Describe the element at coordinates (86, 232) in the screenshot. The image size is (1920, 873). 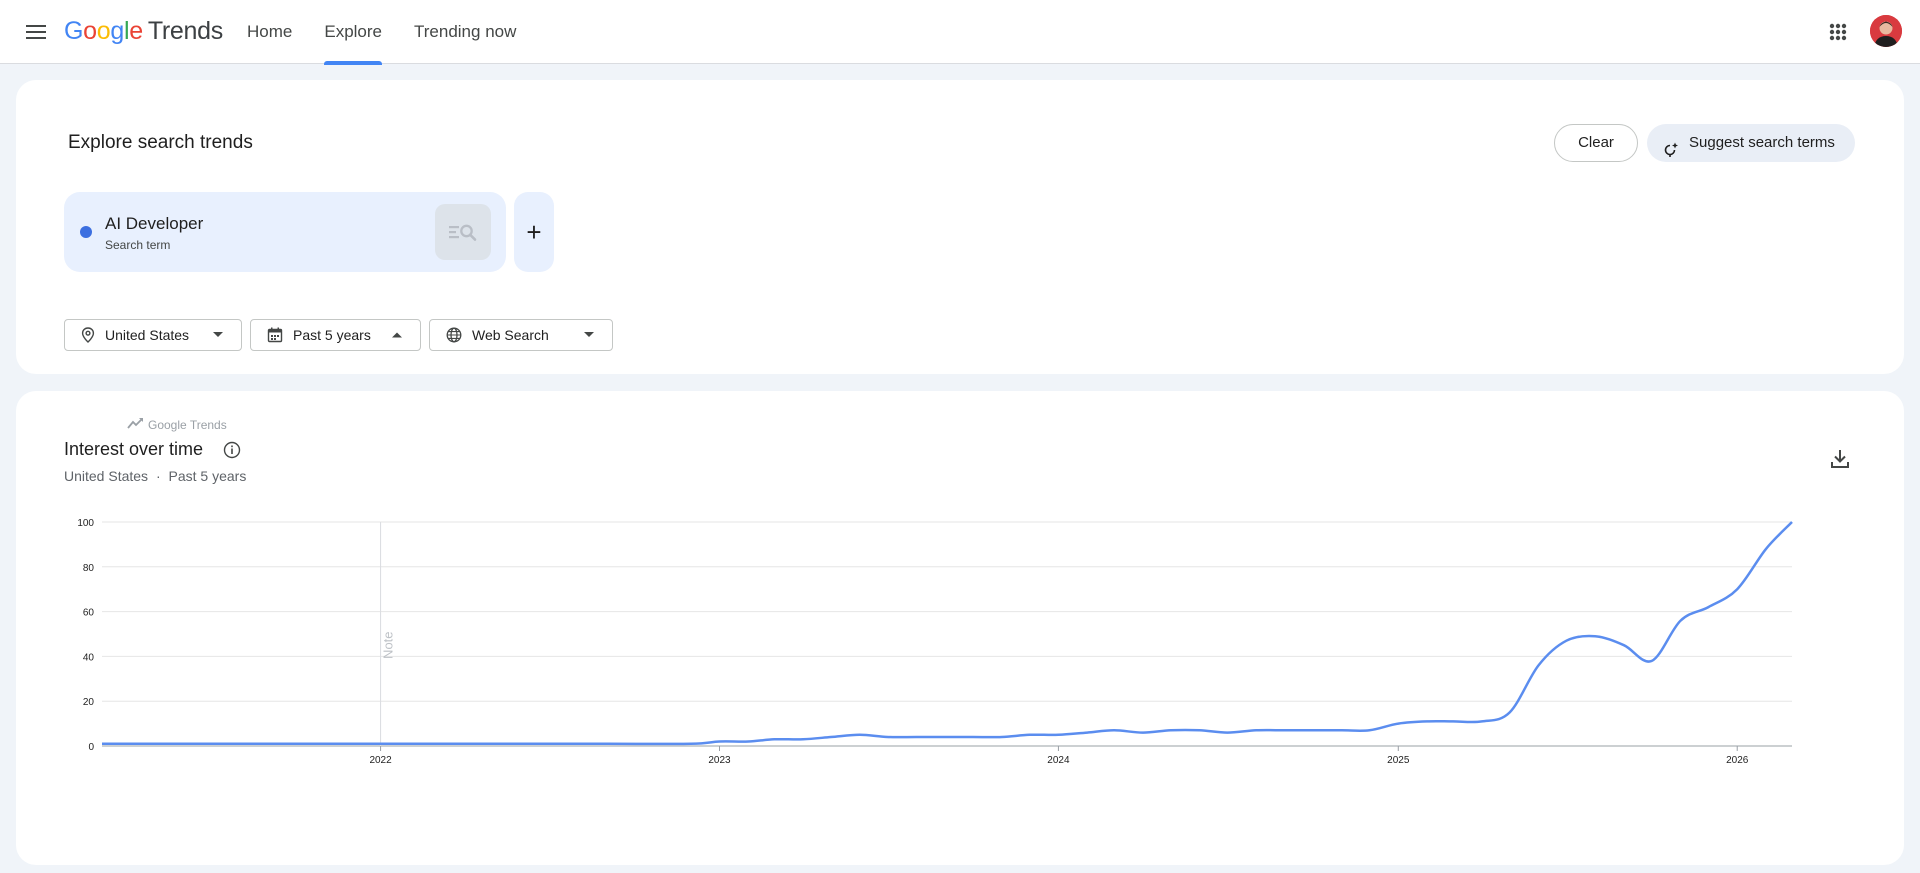
I see `term-color-dot` at that location.